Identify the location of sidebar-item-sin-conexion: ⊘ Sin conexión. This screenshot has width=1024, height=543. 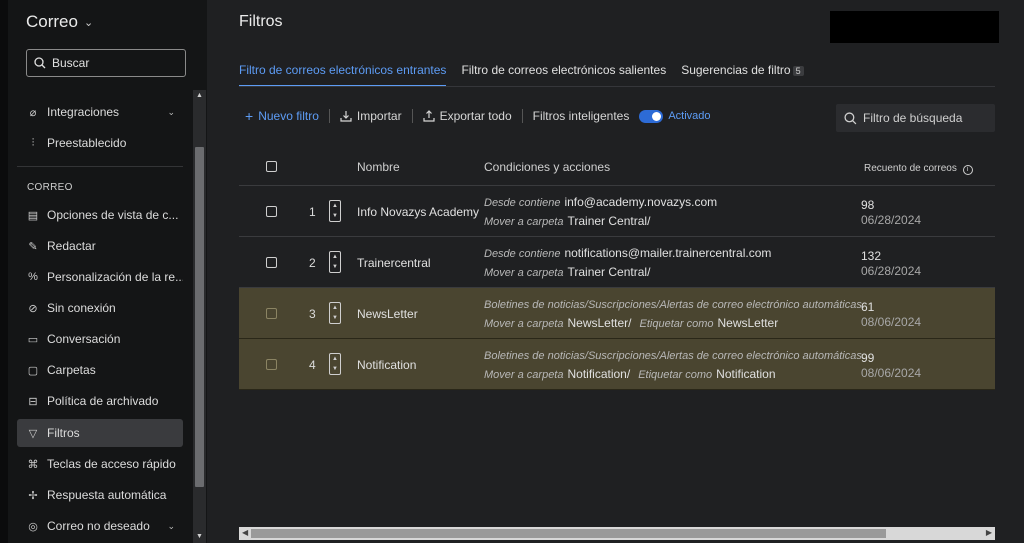
(100, 308).